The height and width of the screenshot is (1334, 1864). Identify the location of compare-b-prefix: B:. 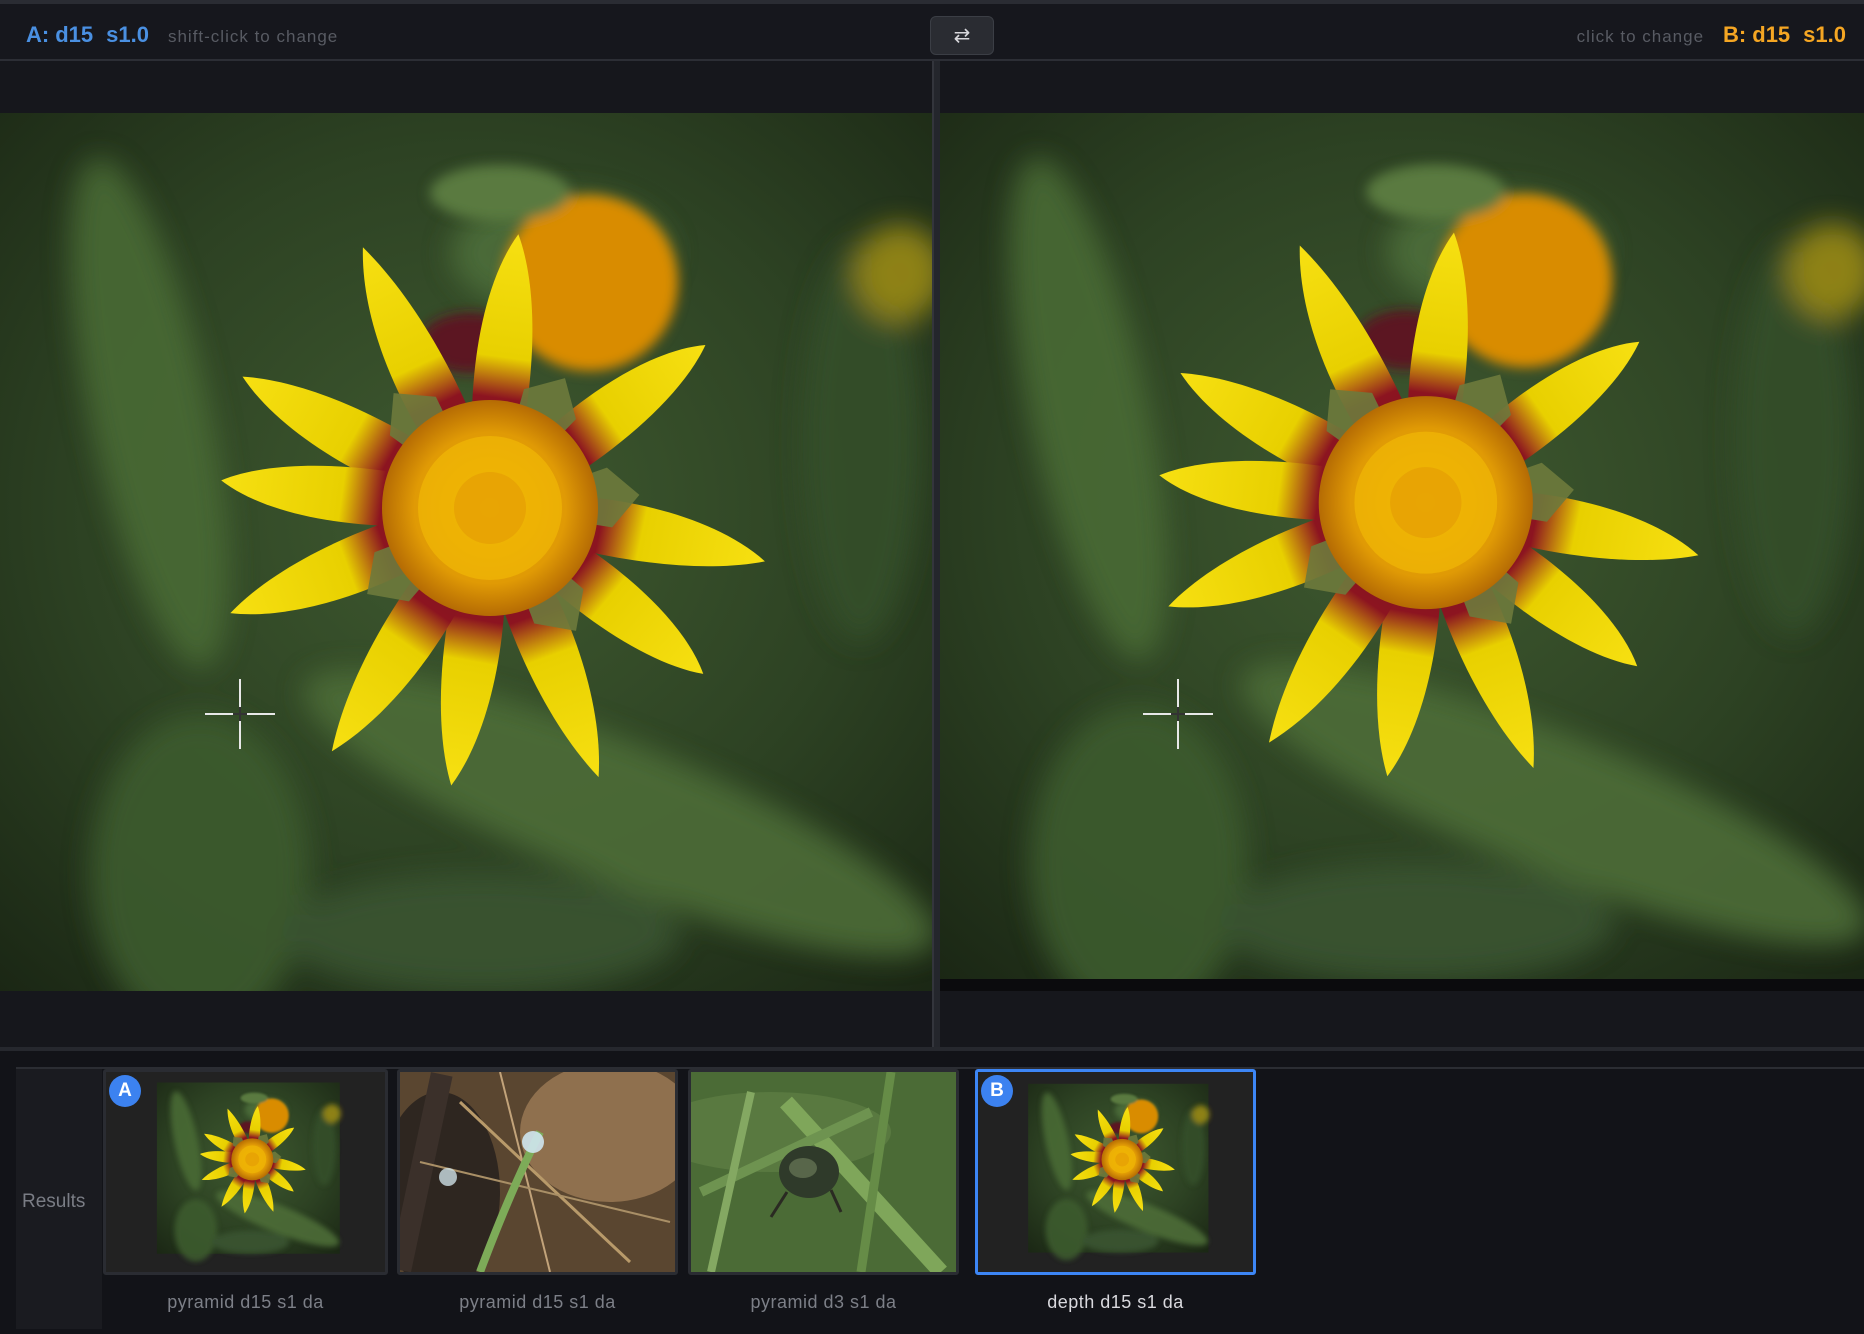
(1735, 34).